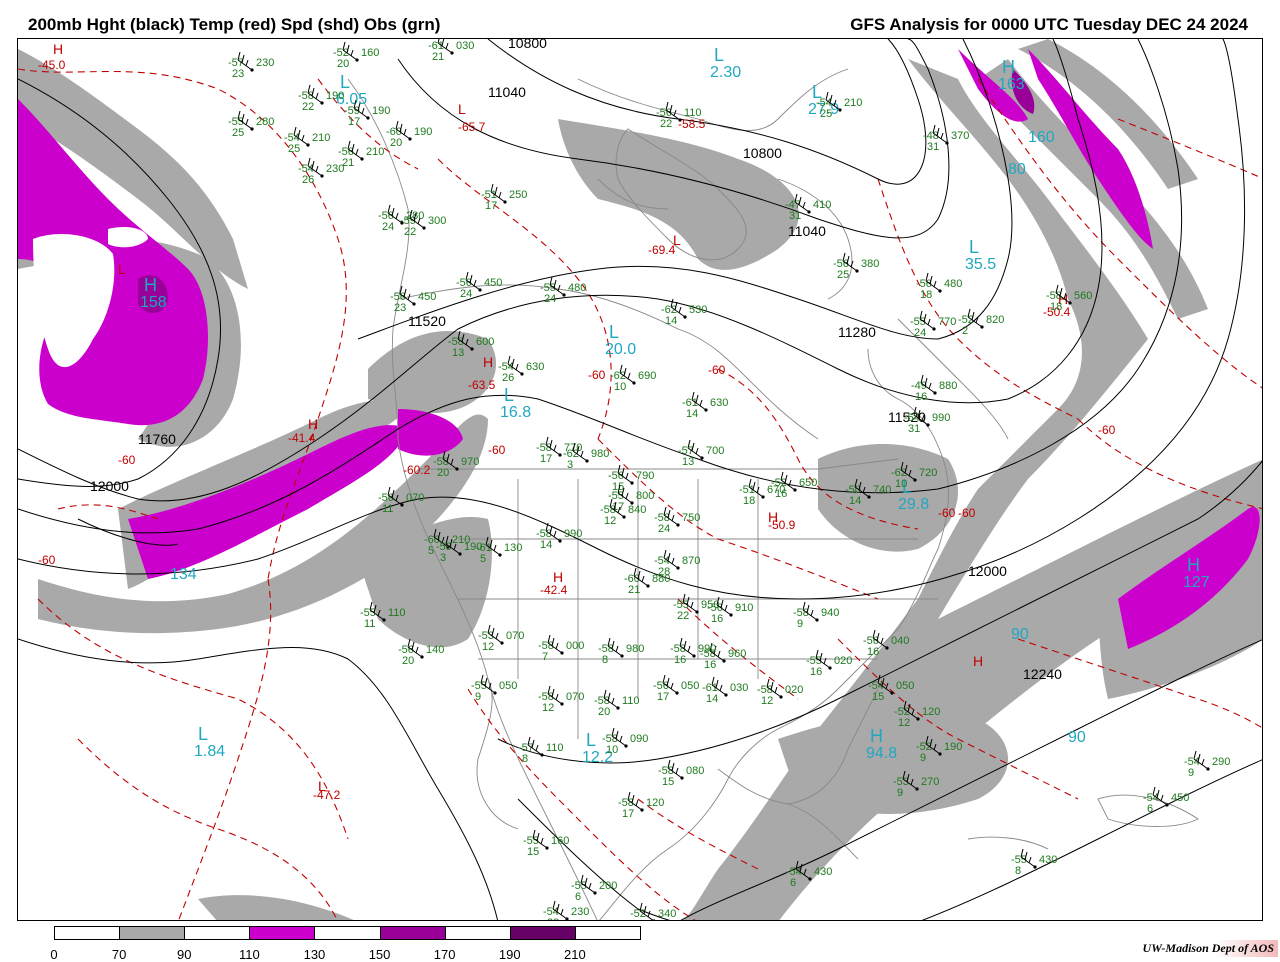 The height and width of the screenshot is (962, 1280). What do you see at coordinates (356, 55) in the screenshot?
I see `station-plot: -5220160` at bounding box center [356, 55].